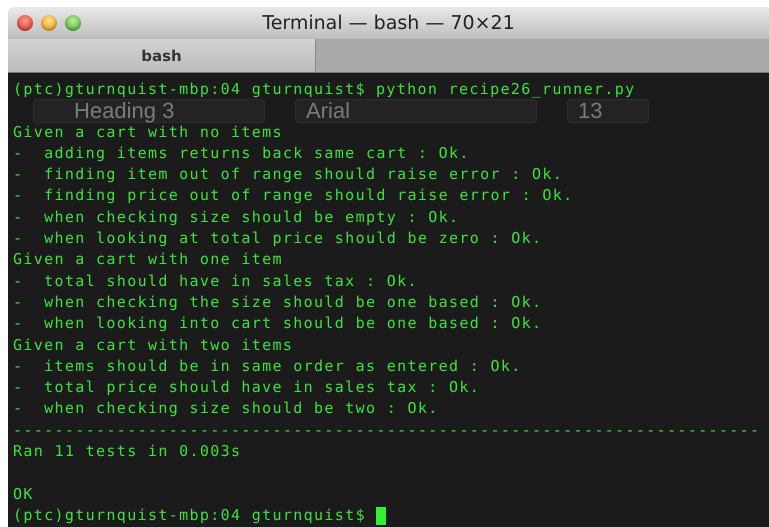  What do you see at coordinates (162, 55) in the screenshot?
I see `terminal-tab: bash` at bounding box center [162, 55].